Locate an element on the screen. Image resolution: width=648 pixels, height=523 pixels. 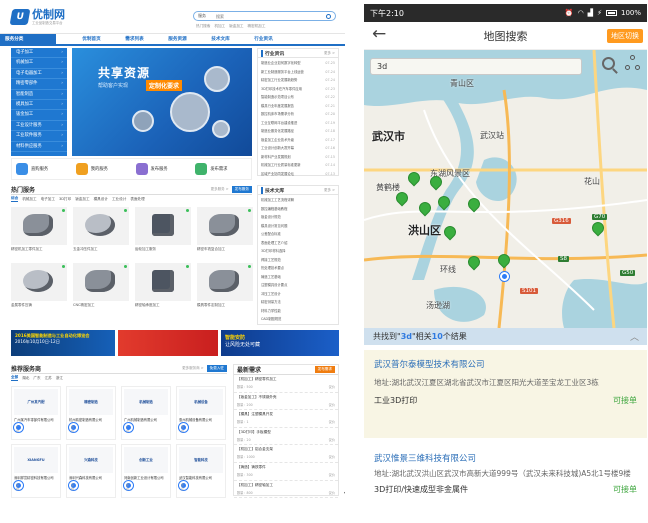
provider-name: 惠州机械设备有限公司 is located at coordinates (201, 419).